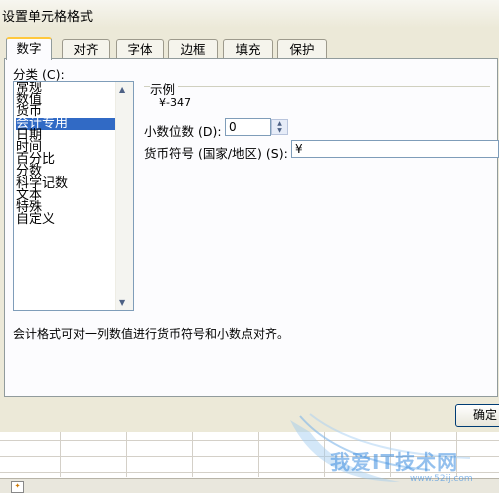  Describe the element at coordinates (183, 131) in the screenshot. I see `decimal-places-label: 小数位数 (D):` at that location.